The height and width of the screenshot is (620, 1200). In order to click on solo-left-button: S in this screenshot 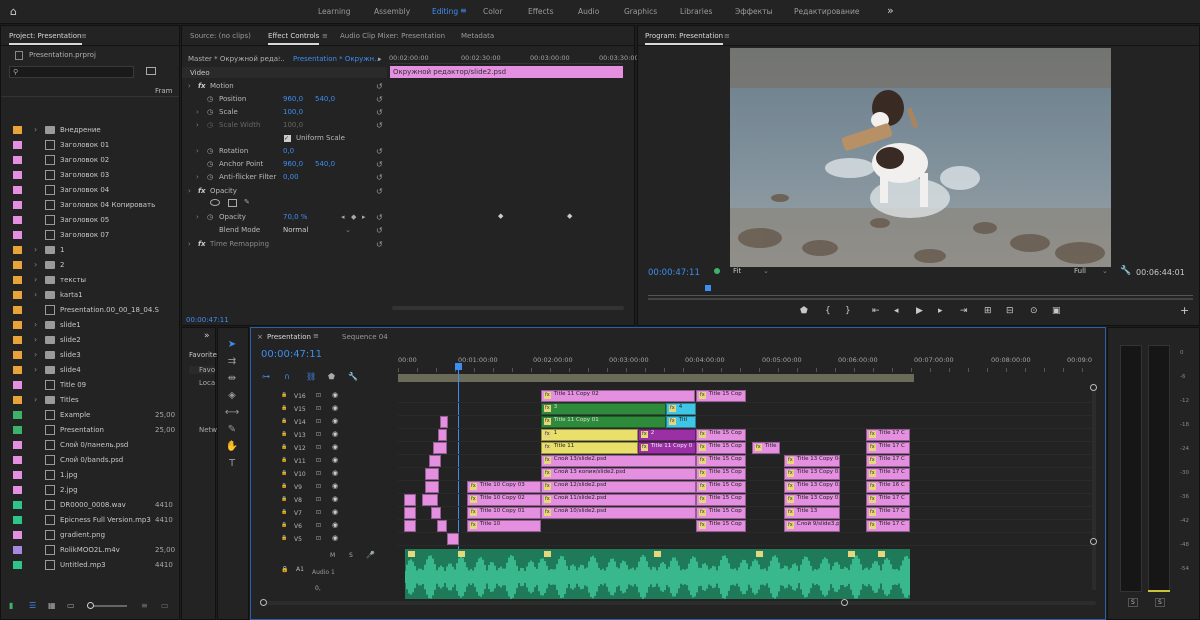, I will do `click(1133, 602)`.